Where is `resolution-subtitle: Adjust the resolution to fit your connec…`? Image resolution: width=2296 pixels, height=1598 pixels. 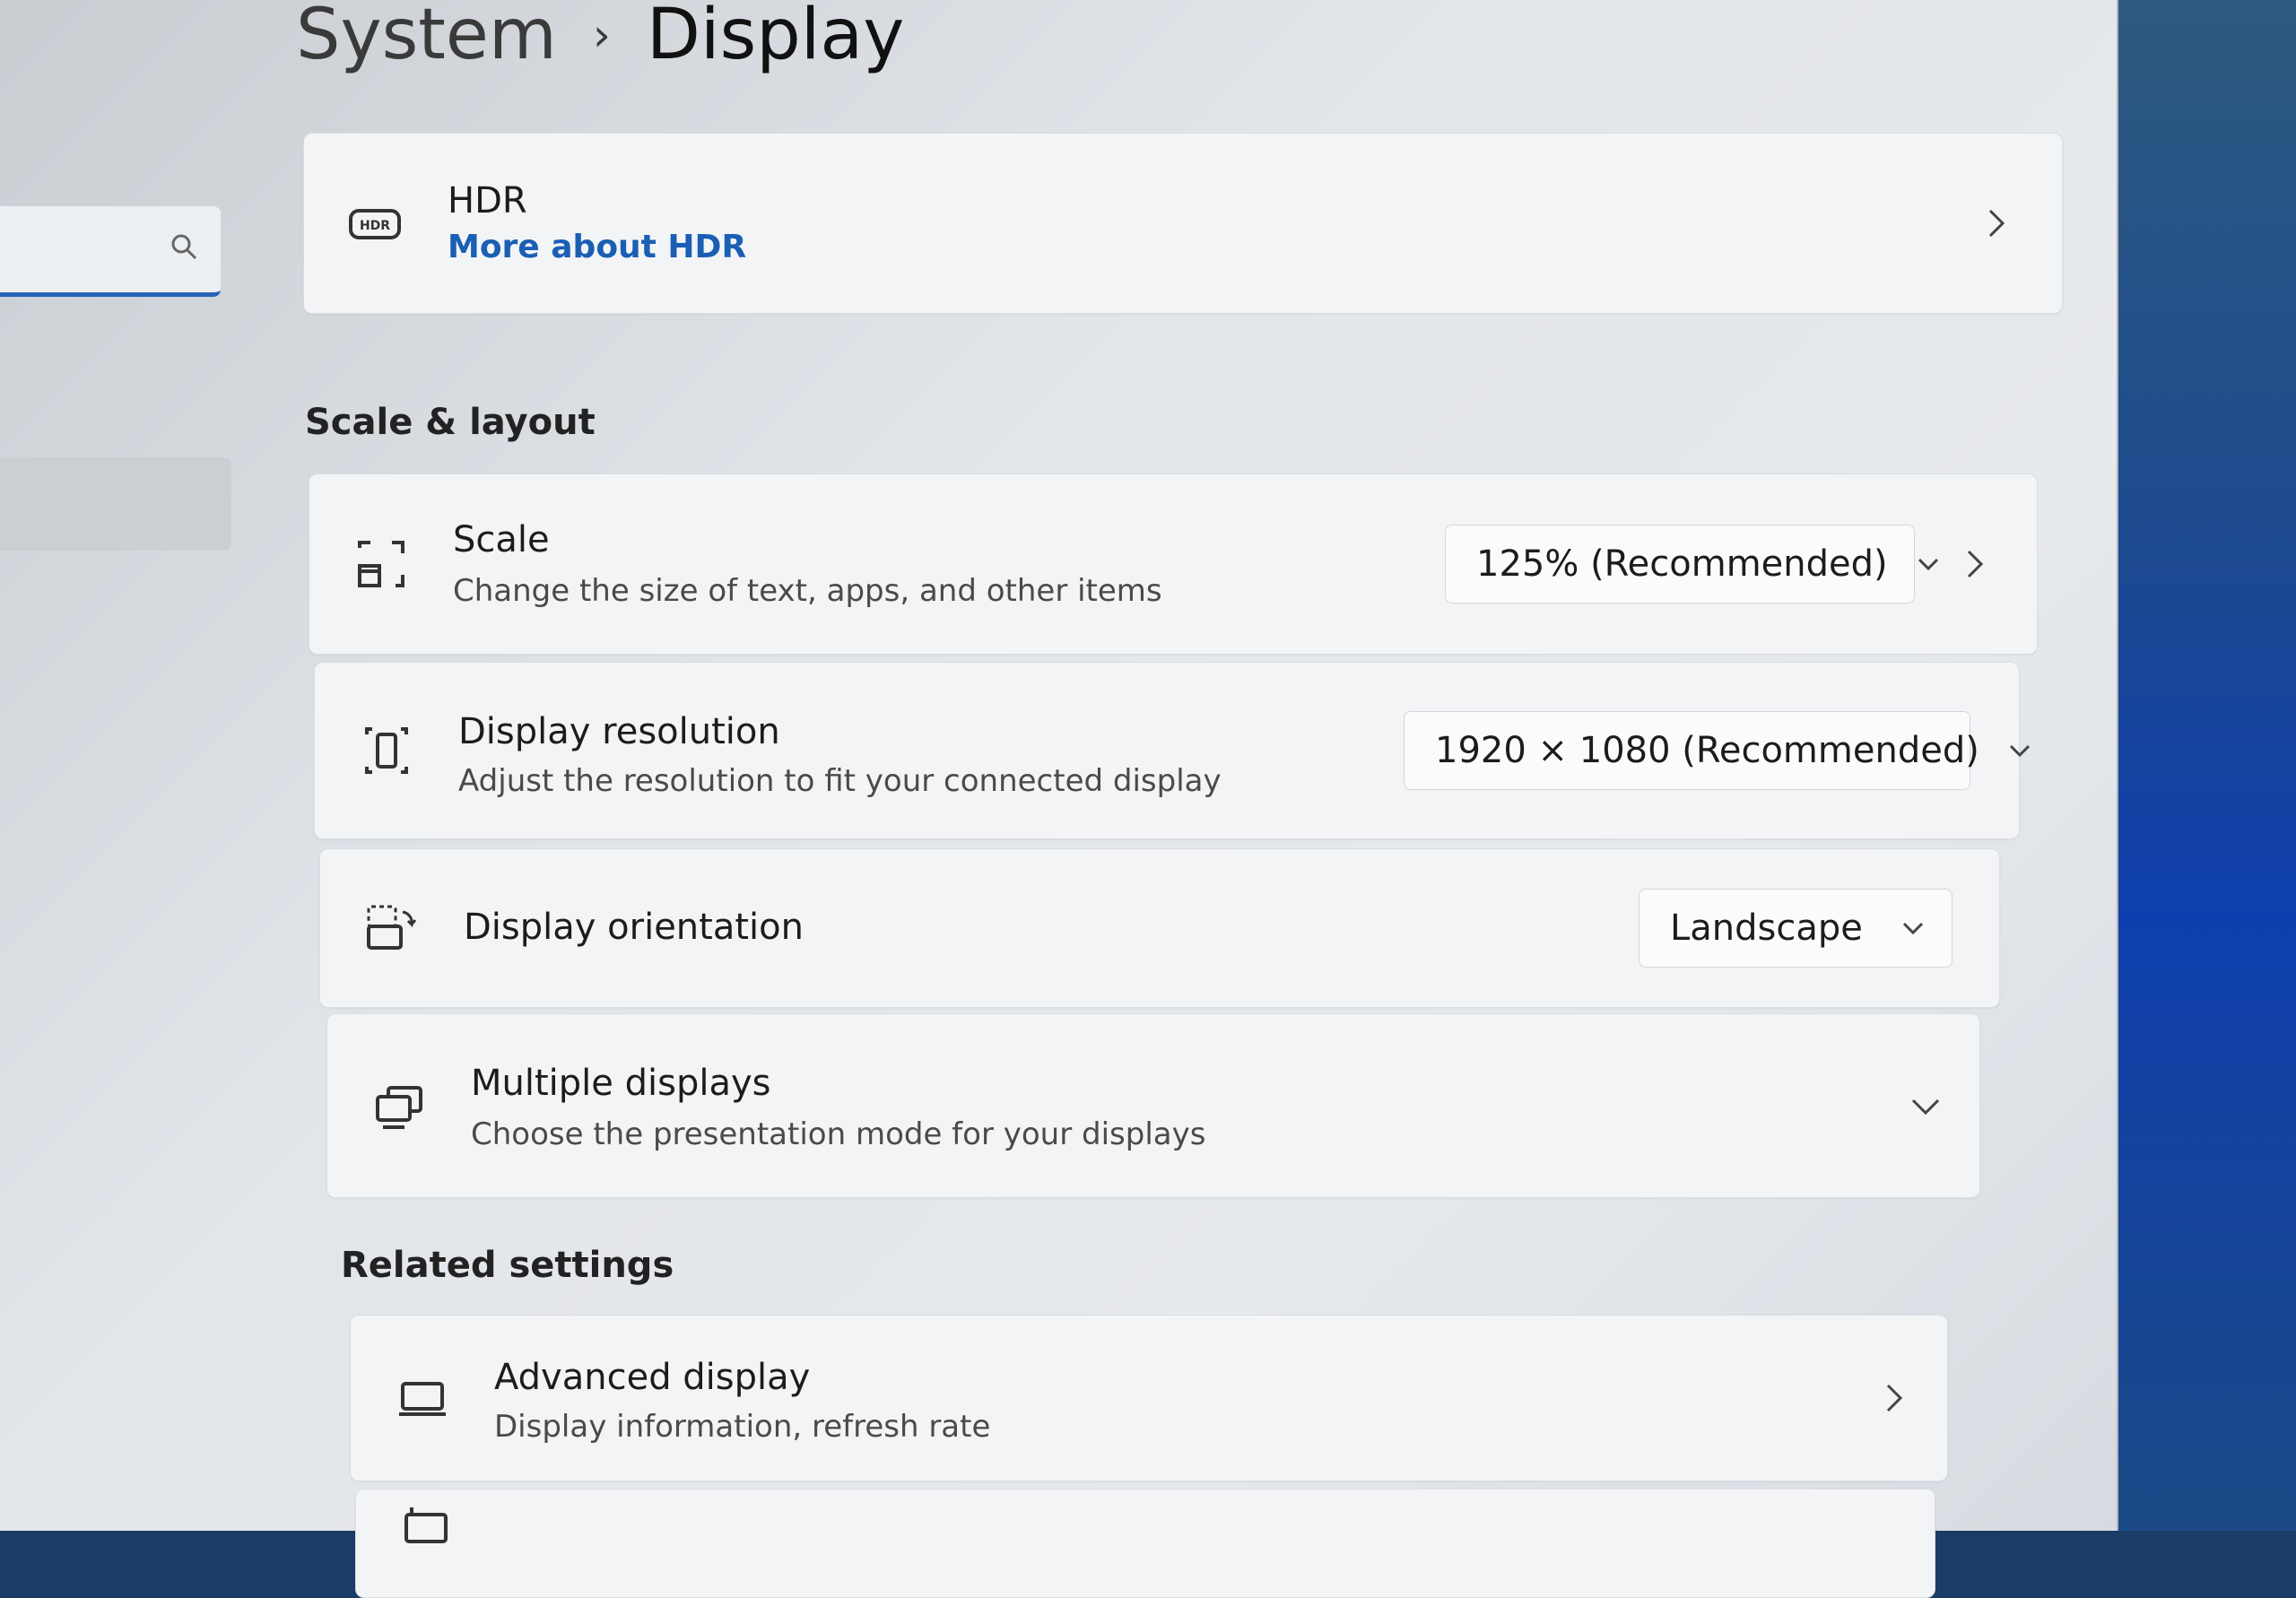
resolution-subtitle: Adjust the resolution to fit your connec… is located at coordinates (840, 781).